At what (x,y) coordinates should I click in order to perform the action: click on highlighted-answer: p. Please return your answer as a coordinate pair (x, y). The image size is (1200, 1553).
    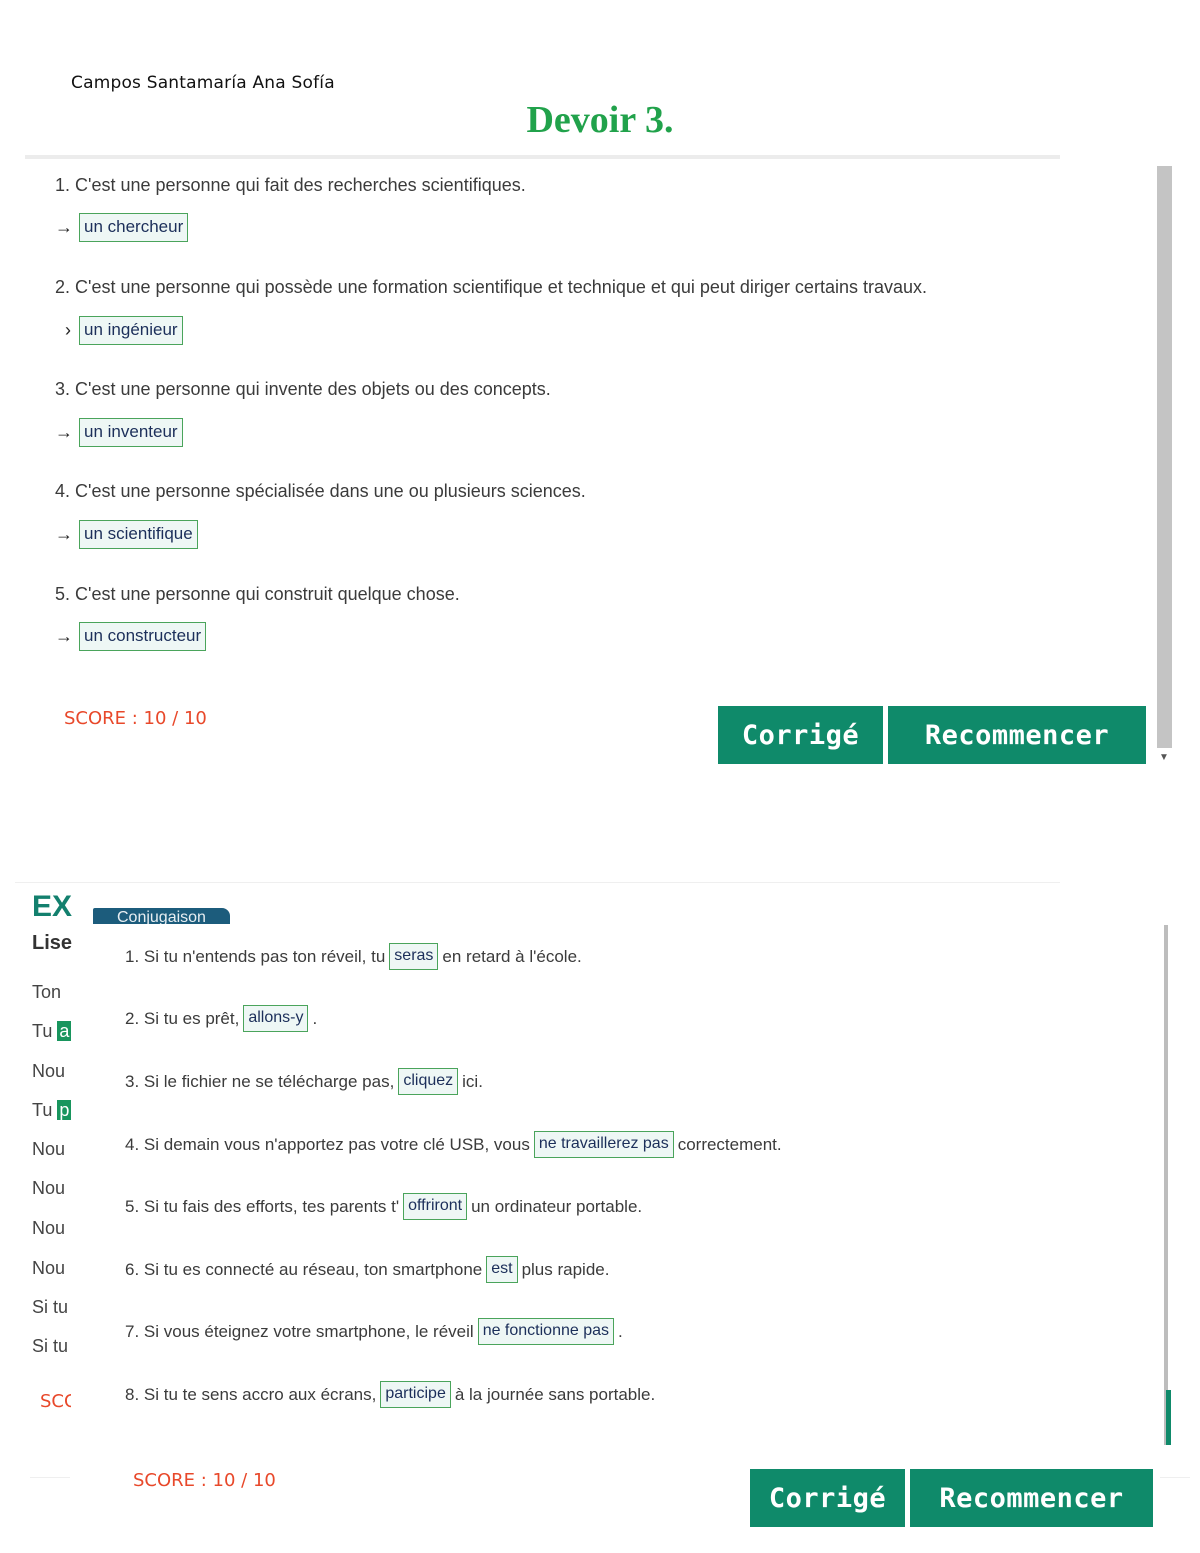
    Looking at the image, I should click on (64, 1110).